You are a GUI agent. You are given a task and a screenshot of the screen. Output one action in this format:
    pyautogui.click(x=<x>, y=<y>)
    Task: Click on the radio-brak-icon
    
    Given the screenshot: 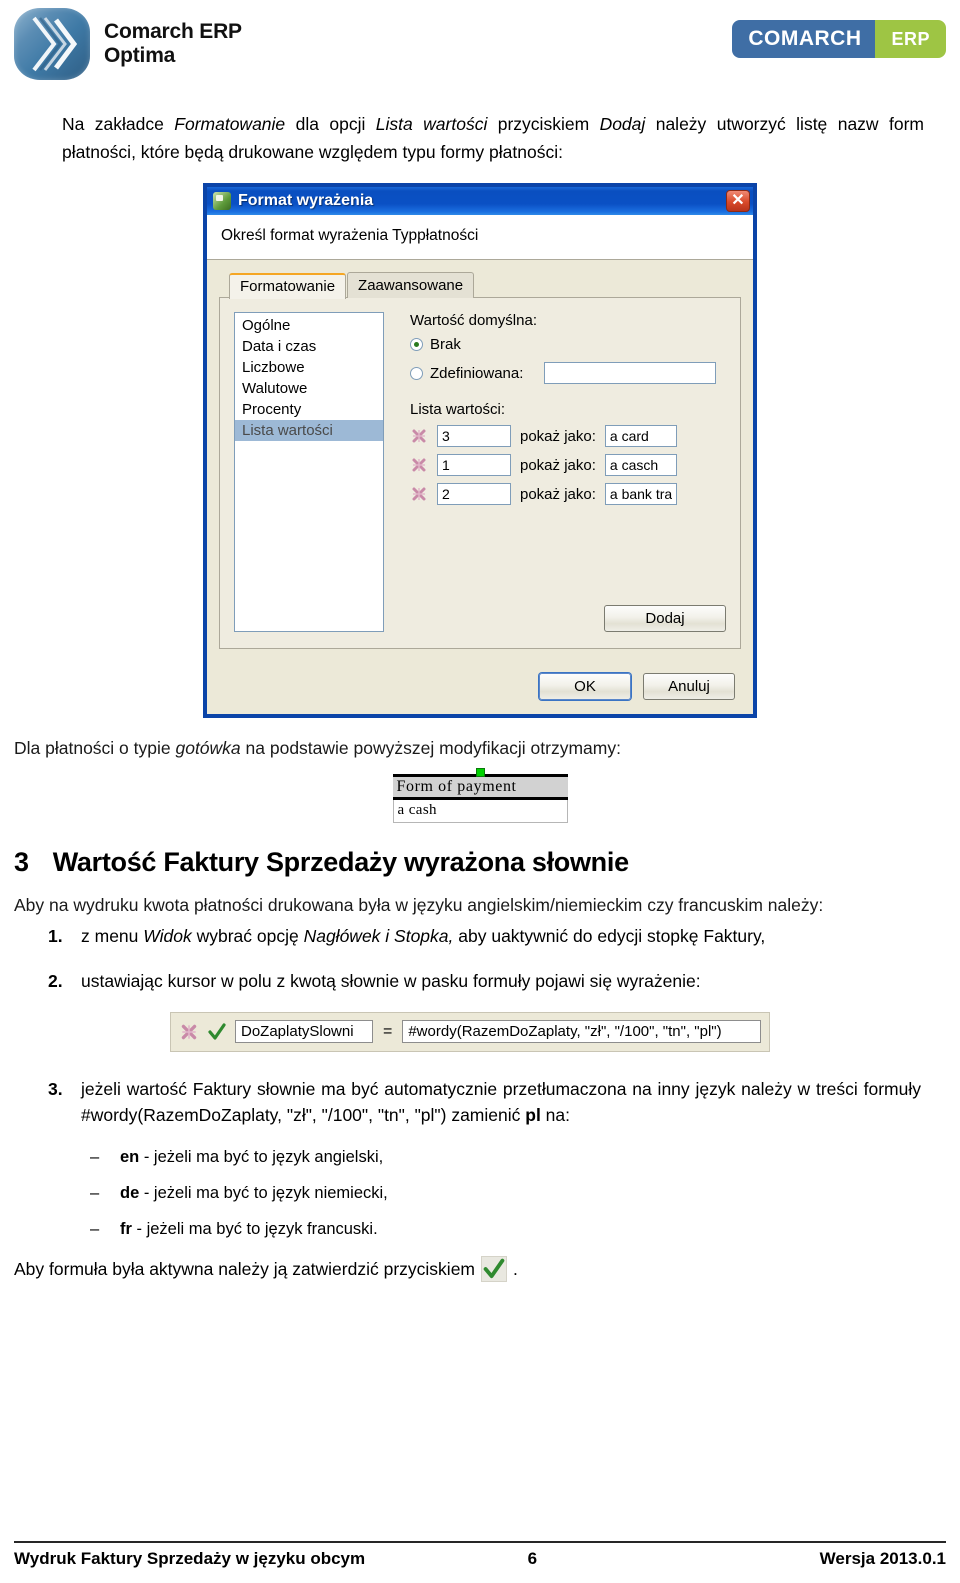 What is the action you would take?
    pyautogui.click(x=416, y=344)
    